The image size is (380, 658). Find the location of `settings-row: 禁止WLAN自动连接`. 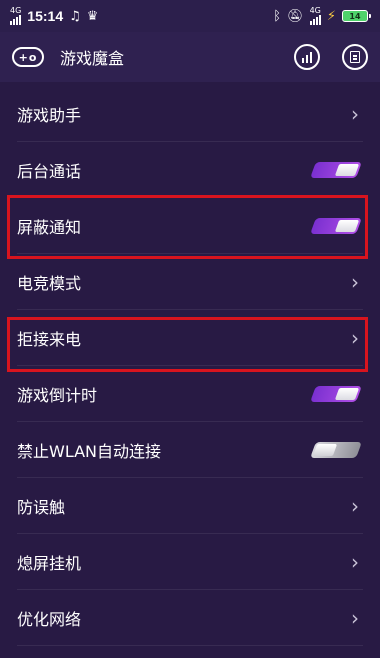

settings-row: 禁止WLAN自动连接 is located at coordinates (190, 450).